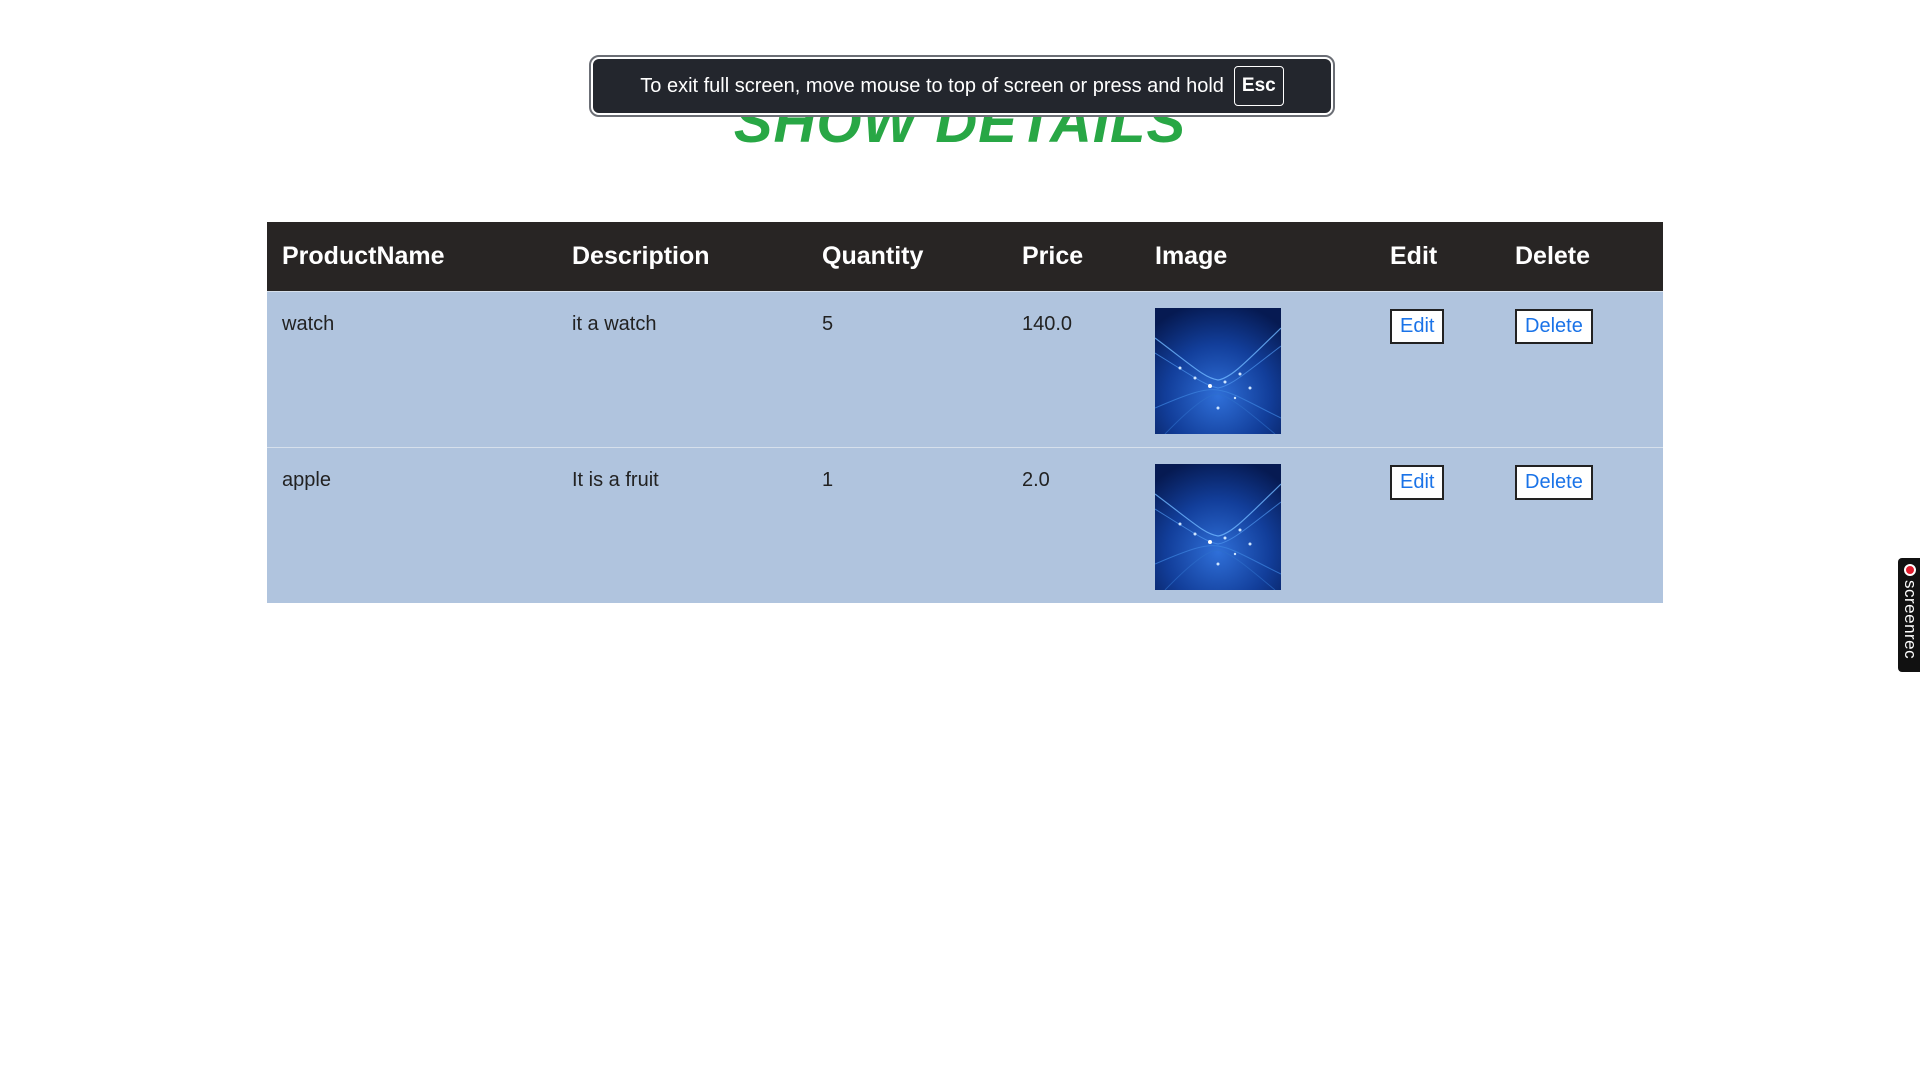 This screenshot has width=1920, height=1080. What do you see at coordinates (306, 479) in the screenshot?
I see `cell-product-name: apple` at bounding box center [306, 479].